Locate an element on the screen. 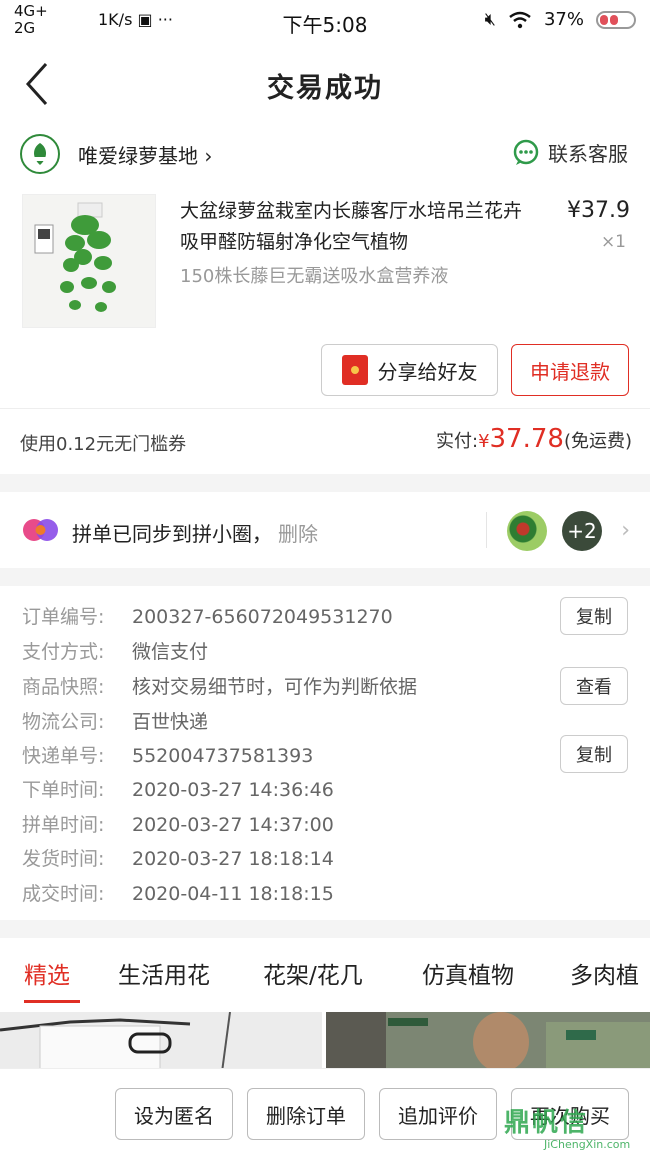 The height and width of the screenshot is (1155, 650). add-review-button: 追加评价 is located at coordinates (438, 1114).